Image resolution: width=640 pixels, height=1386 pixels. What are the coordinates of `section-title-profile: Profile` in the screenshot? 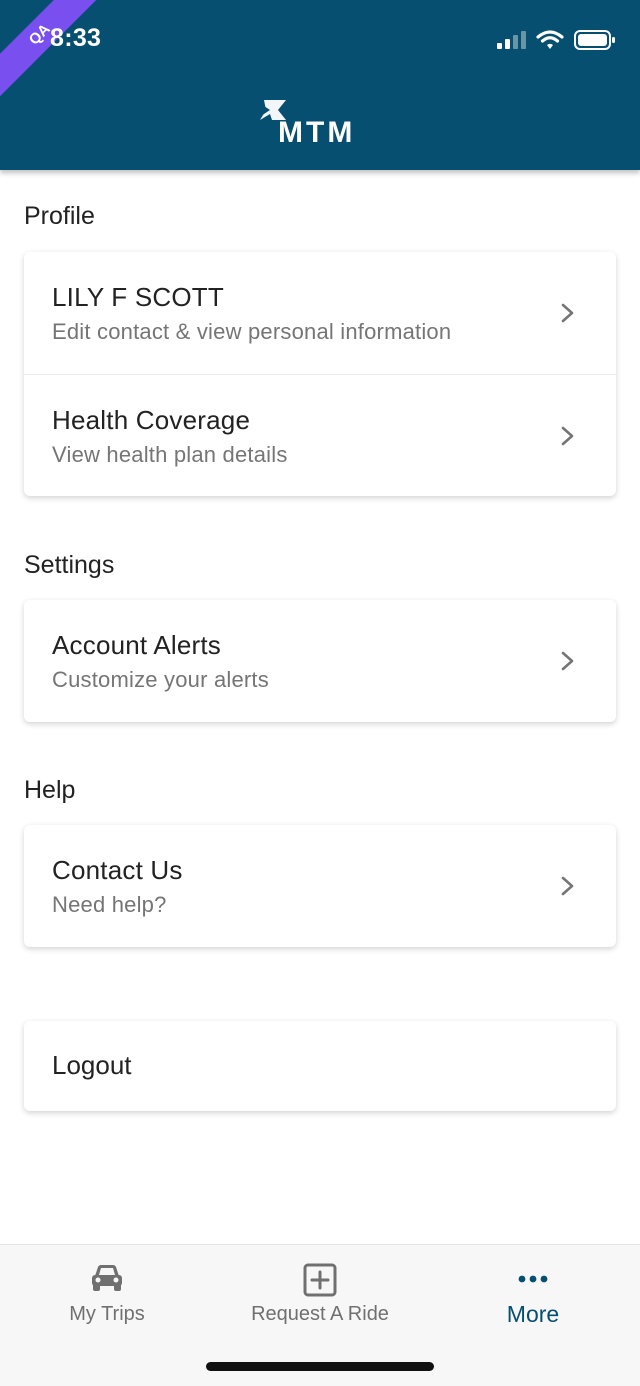 It's located at (59, 216).